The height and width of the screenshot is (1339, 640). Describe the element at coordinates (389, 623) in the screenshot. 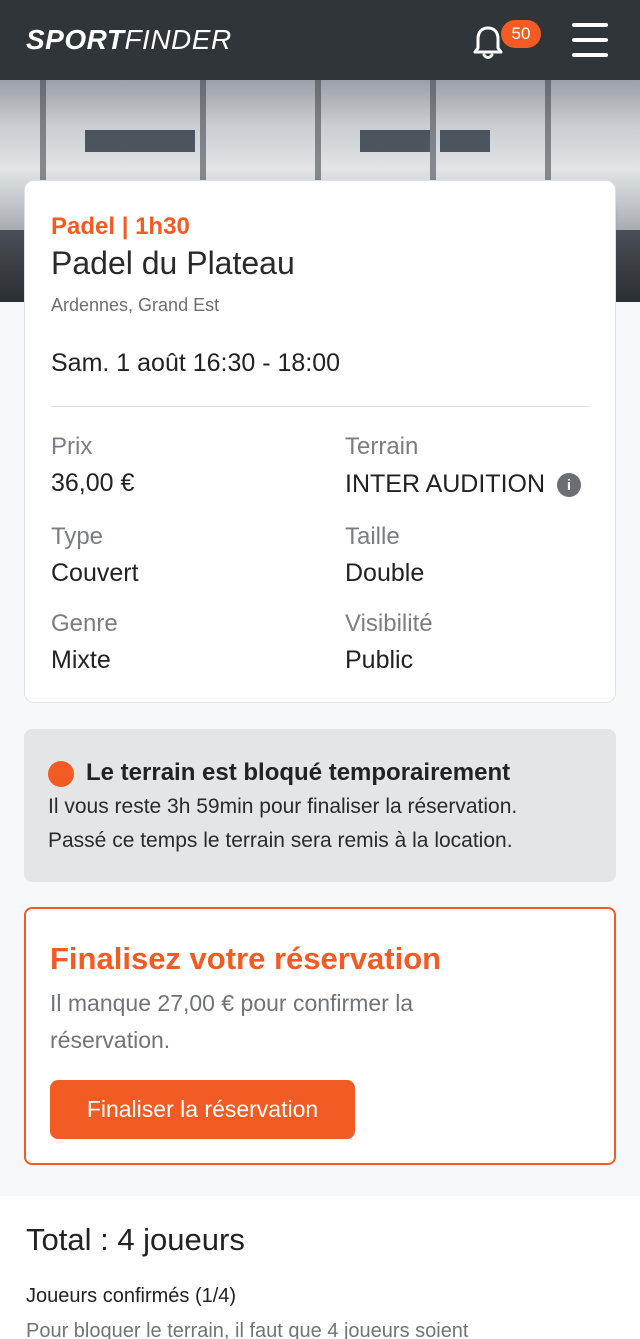

I see `visibility-label: Visibilité` at that location.